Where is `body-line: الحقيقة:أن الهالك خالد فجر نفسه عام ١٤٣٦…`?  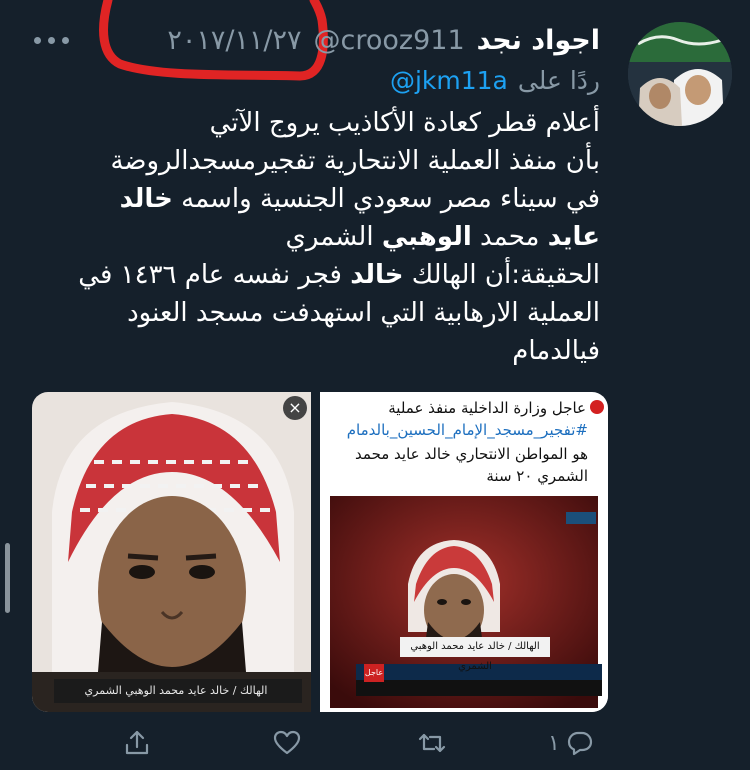 body-line: الحقيقة:أن الهالك خالد فجر نفسه عام ١٤٣٦… is located at coordinates (339, 275).